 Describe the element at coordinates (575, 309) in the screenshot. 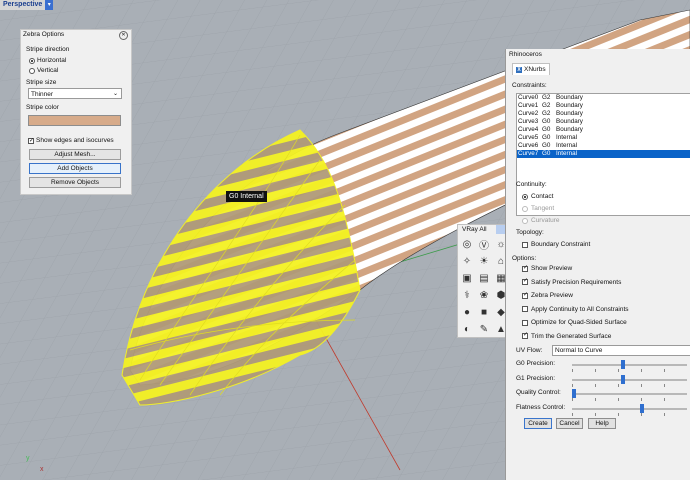

I see `option-checkbox: Apply Continuity to All Constraints` at that location.